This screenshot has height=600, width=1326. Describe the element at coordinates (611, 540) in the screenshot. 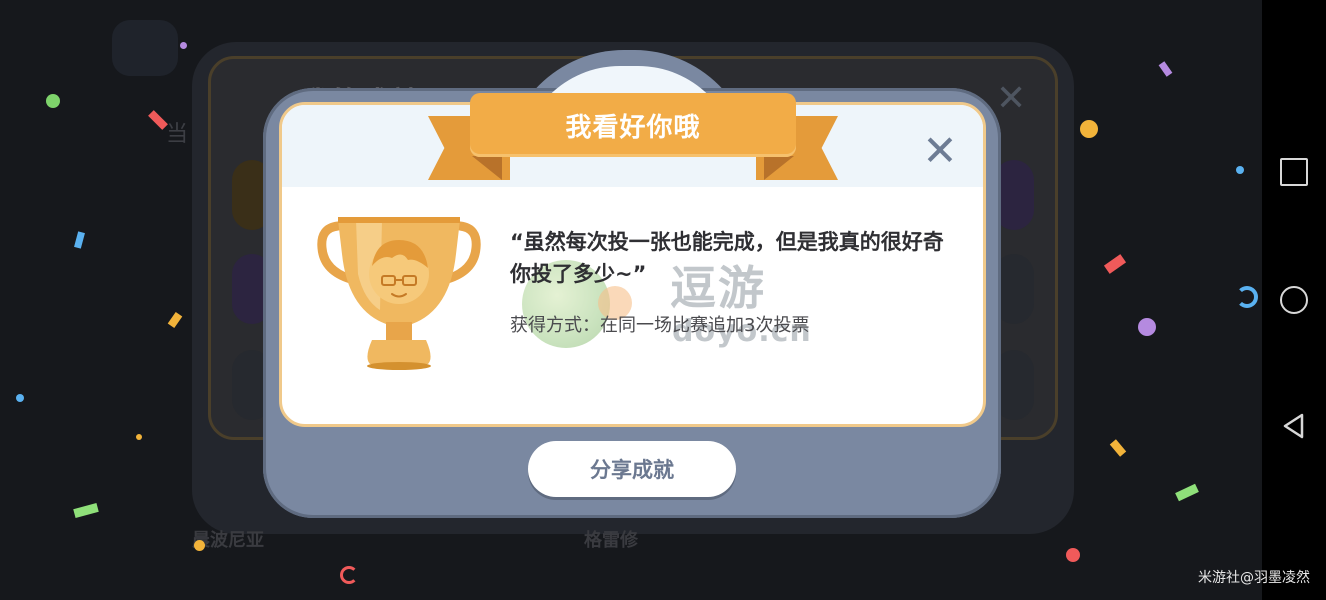

I see `background-name-2: 格雷修` at that location.